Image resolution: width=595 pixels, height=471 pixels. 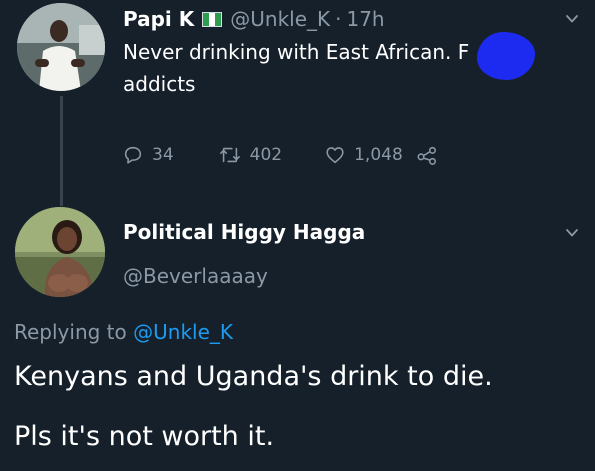 I want to click on display-name: Political Higgy Hagga, so click(x=244, y=232).